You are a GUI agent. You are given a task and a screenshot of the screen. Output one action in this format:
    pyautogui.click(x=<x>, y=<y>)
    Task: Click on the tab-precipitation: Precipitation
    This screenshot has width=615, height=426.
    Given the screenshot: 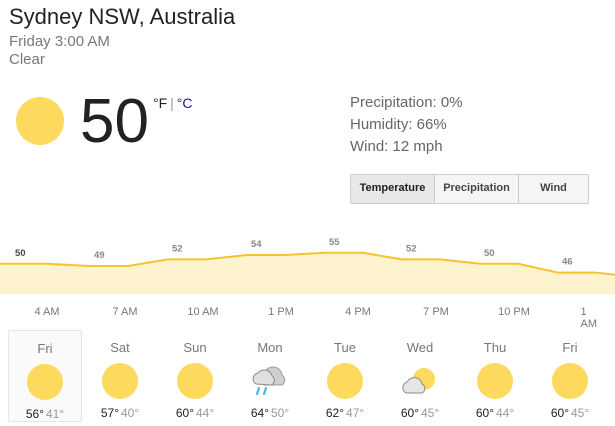 What is the action you would take?
    pyautogui.click(x=476, y=189)
    